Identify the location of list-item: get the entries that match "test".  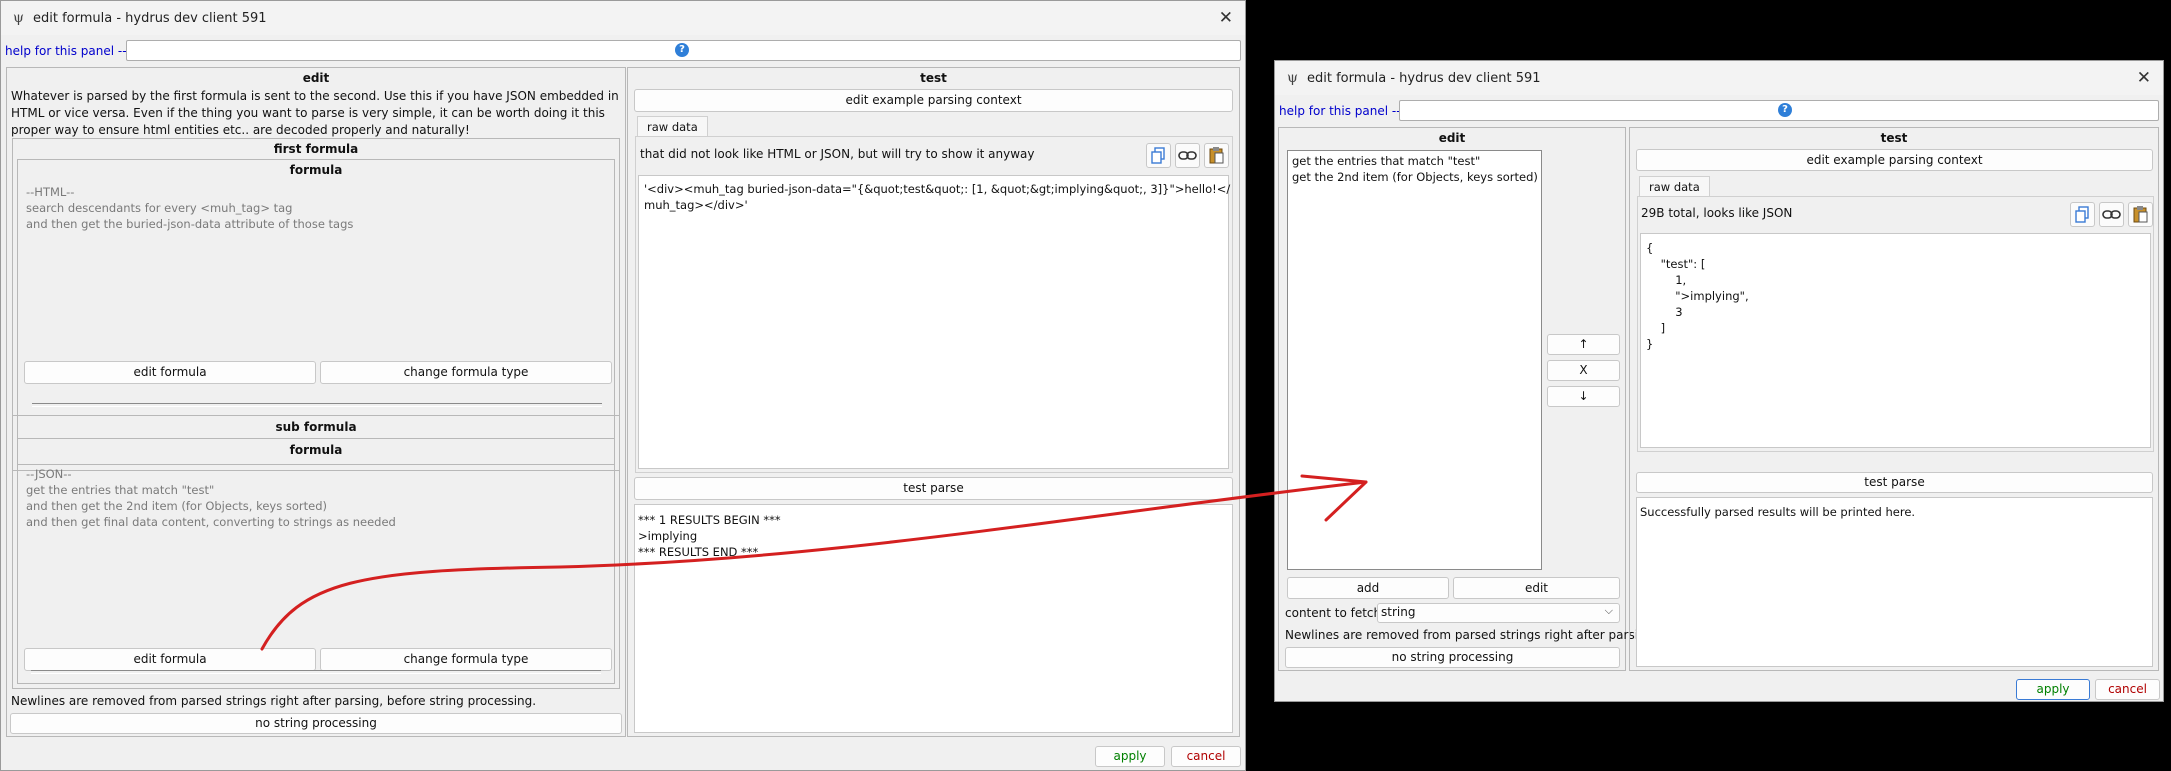
(1414, 161).